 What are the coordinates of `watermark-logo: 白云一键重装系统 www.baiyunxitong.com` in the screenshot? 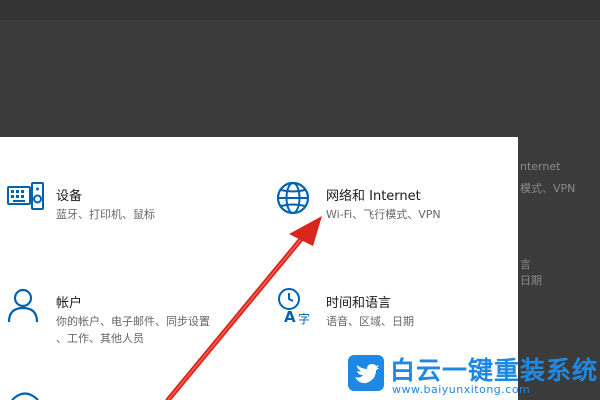 It's located at (473, 374).